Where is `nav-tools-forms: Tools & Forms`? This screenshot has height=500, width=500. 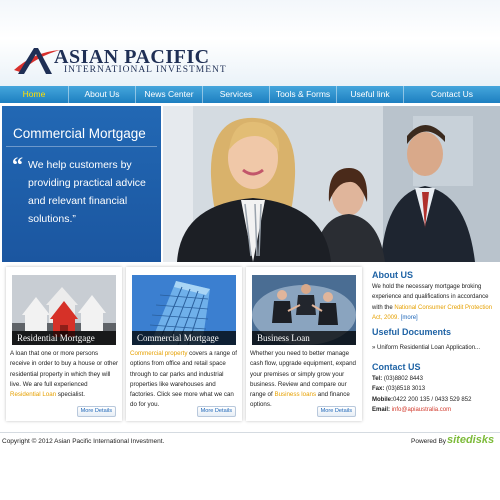
nav-tools-forms: Tools & Forms is located at coordinates (303, 94).